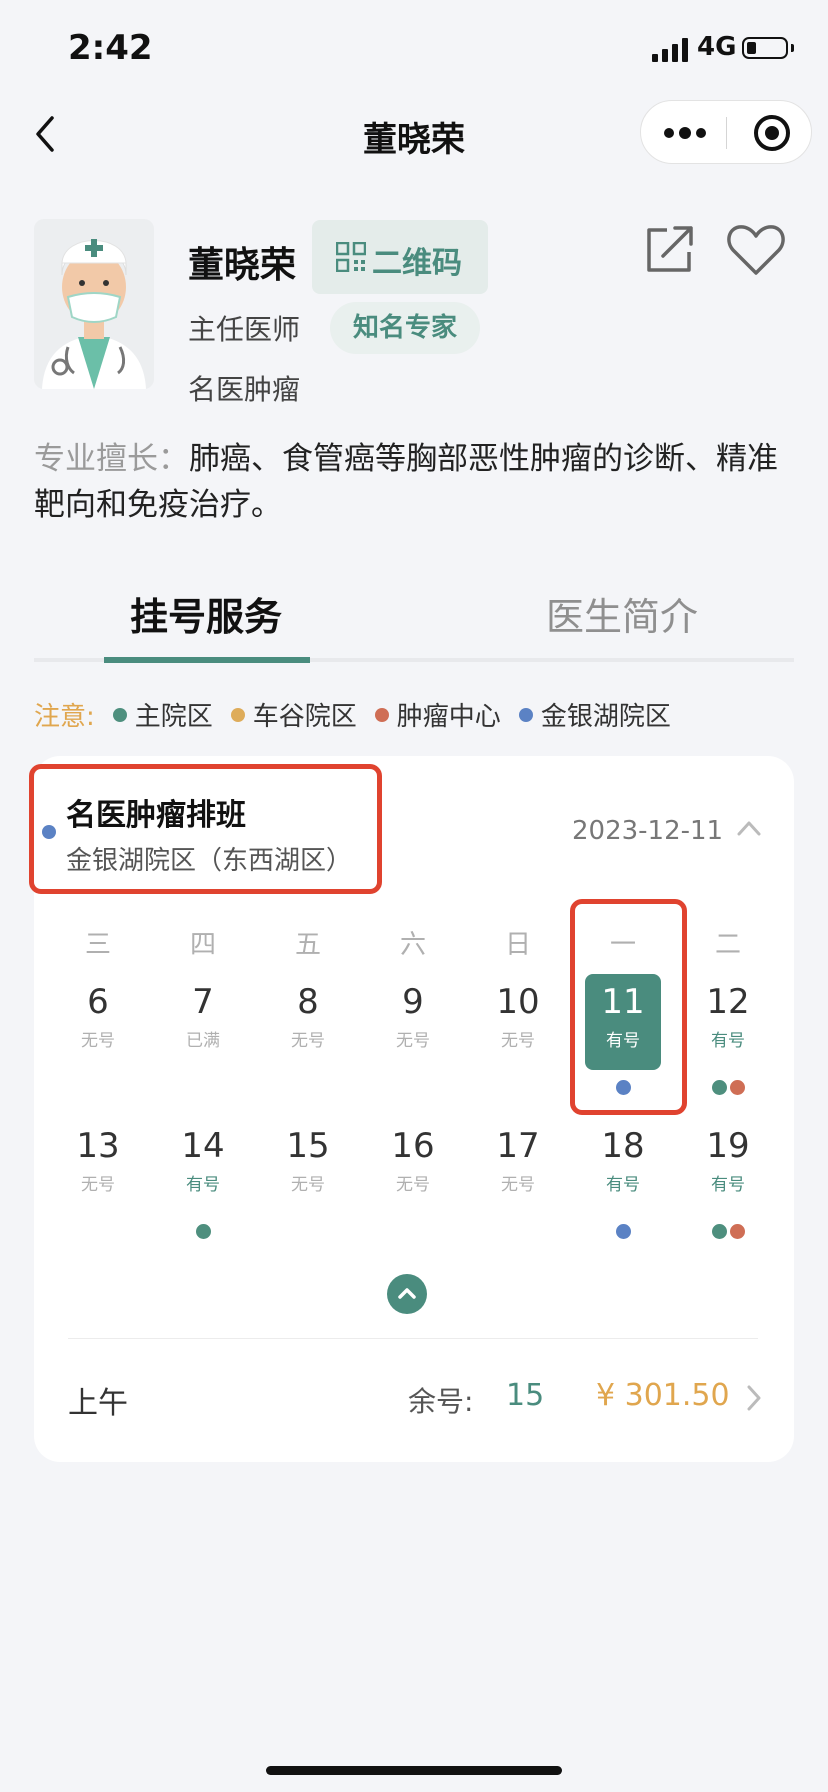 Image resolution: width=828 pixels, height=1792 pixels. Describe the element at coordinates (413, 1338) in the screenshot. I see `card-divider` at that location.